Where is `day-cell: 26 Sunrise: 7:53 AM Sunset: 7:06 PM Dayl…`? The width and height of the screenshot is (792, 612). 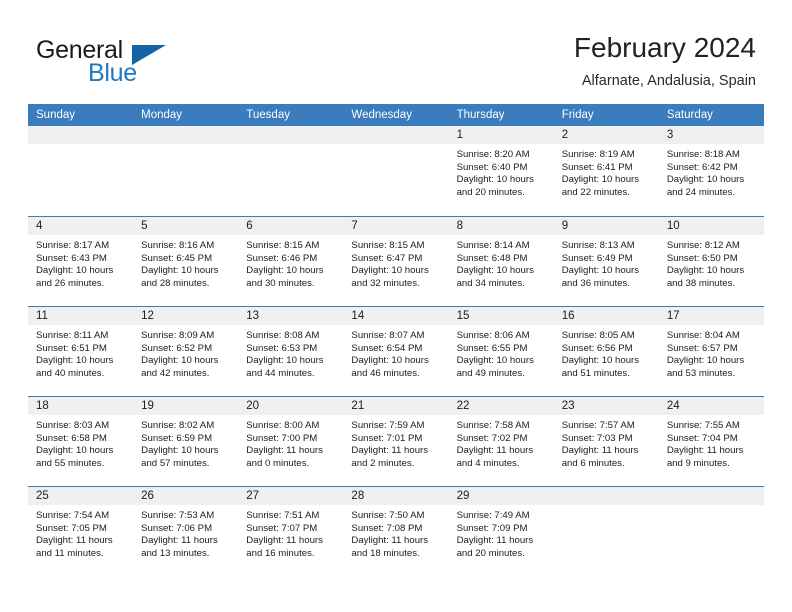
day-cell: 26 Sunrise: 7:53 AM Sunset: 7:06 PM Dayl… is located at coordinates (186, 531).